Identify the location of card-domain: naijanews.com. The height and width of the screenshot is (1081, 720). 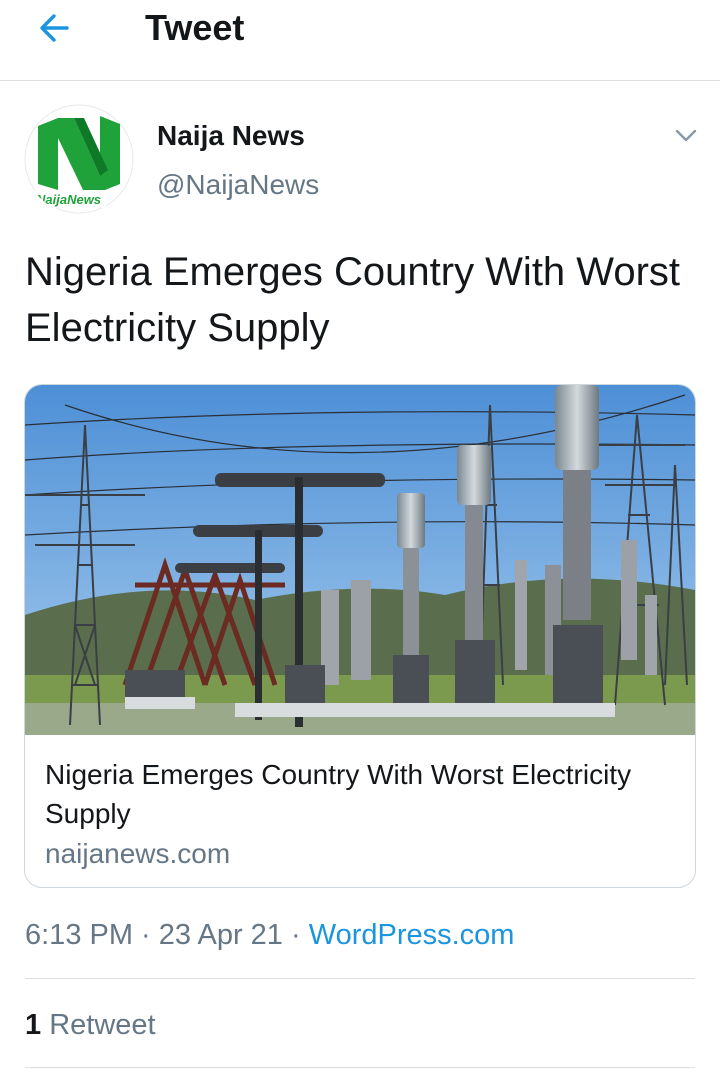
(137, 854).